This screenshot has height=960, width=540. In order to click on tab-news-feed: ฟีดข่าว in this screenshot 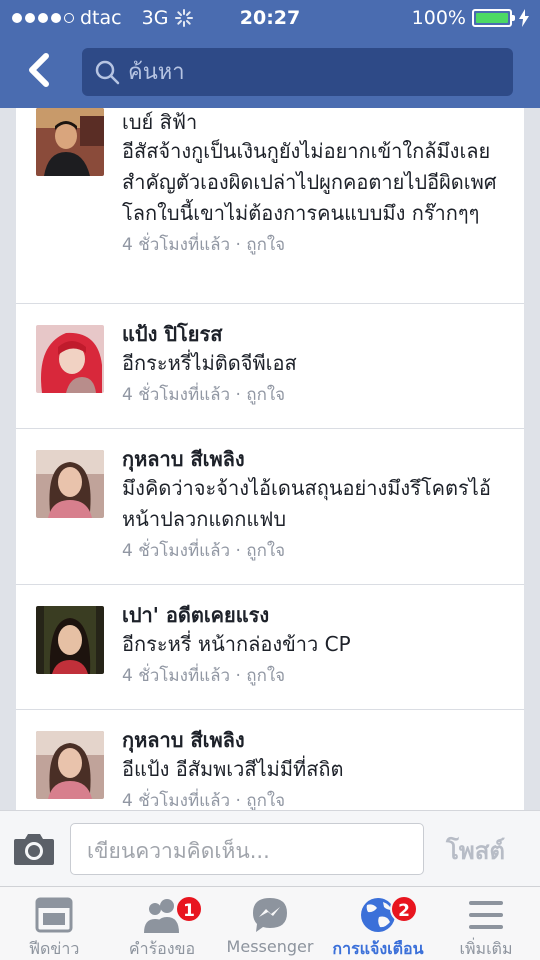, I will do `click(54, 923)`.